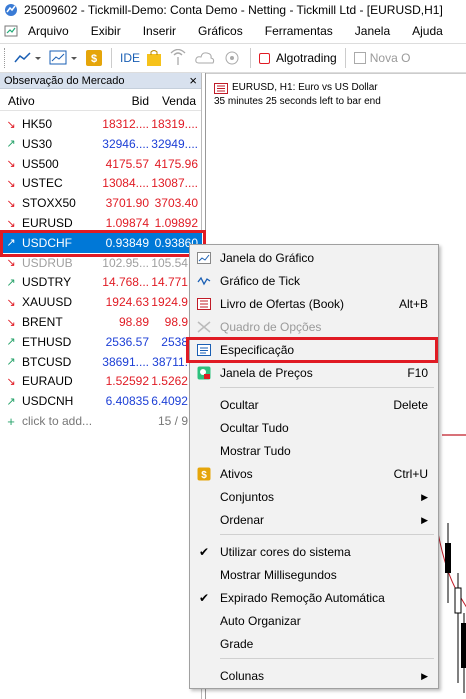 The width and height of the screenshot is (466, 699). I want to click on menu-item-ordenar: Ordenar ▶, so click(314, 520).